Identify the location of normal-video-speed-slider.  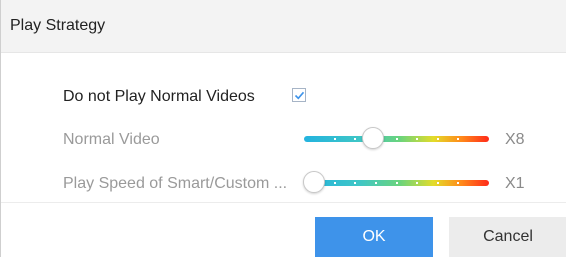
(396, 139).